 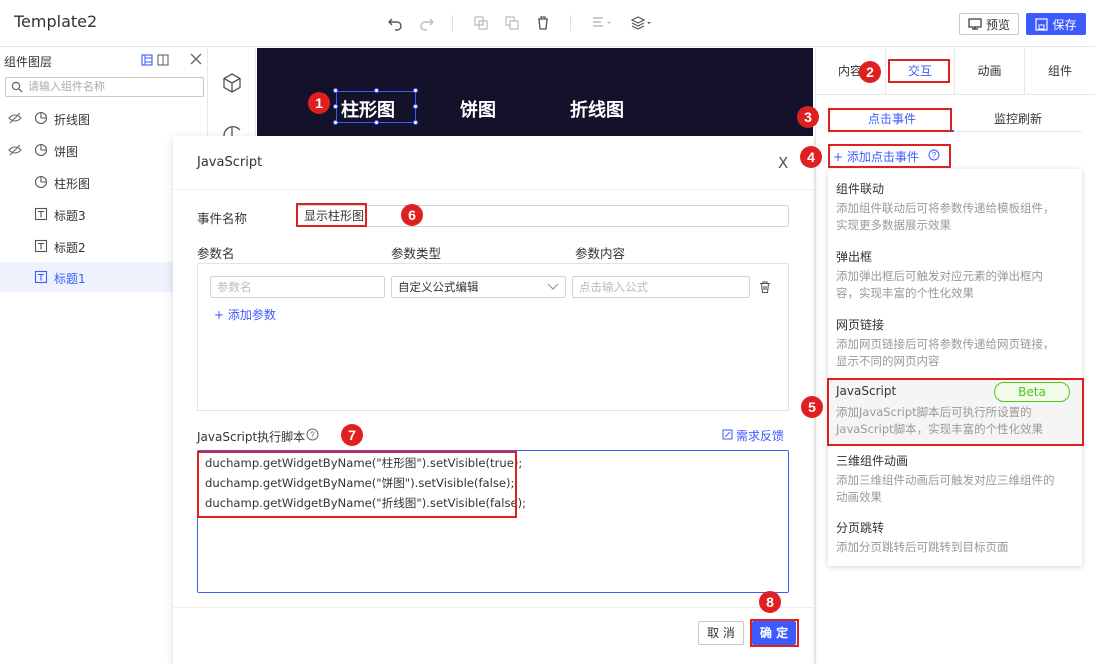 What do you see at coordinates (939, 284) in the screenshot?
I see `menu-item-desc: 添加弹出框后可触发对应元素的弹出框内容，实现丰富的个性化效果` at bounding box center [939, 284].